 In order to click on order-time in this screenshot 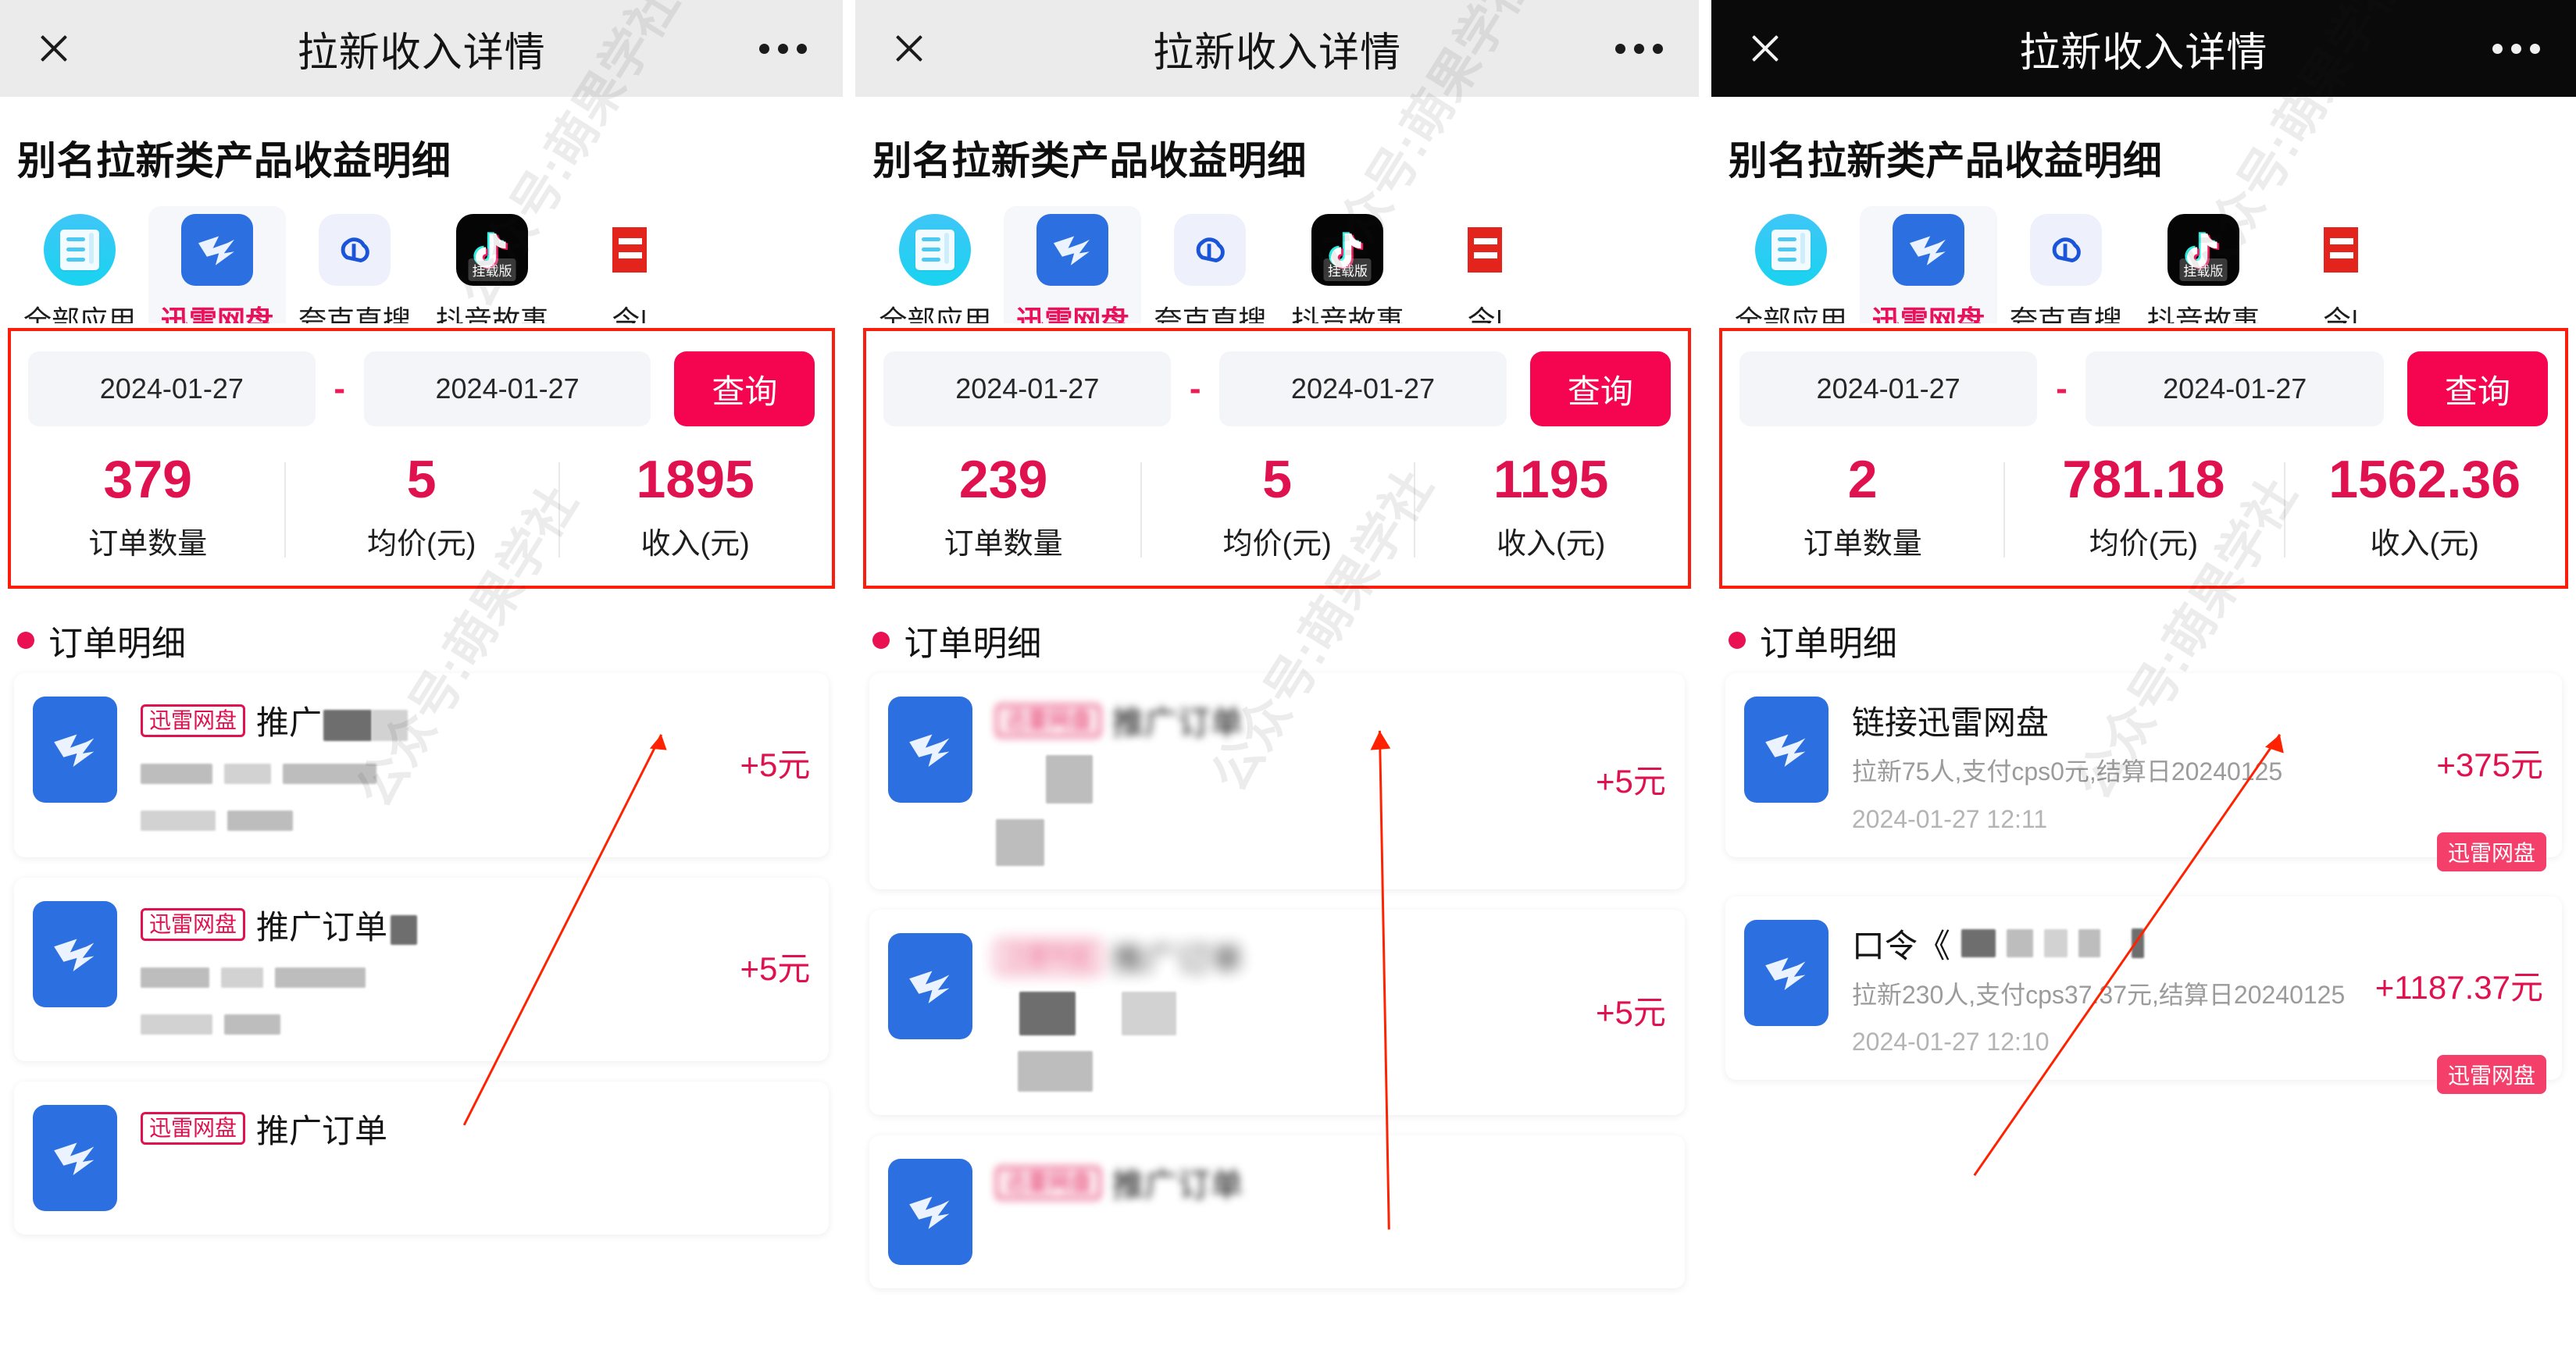, I will do `click(379, 819)`.